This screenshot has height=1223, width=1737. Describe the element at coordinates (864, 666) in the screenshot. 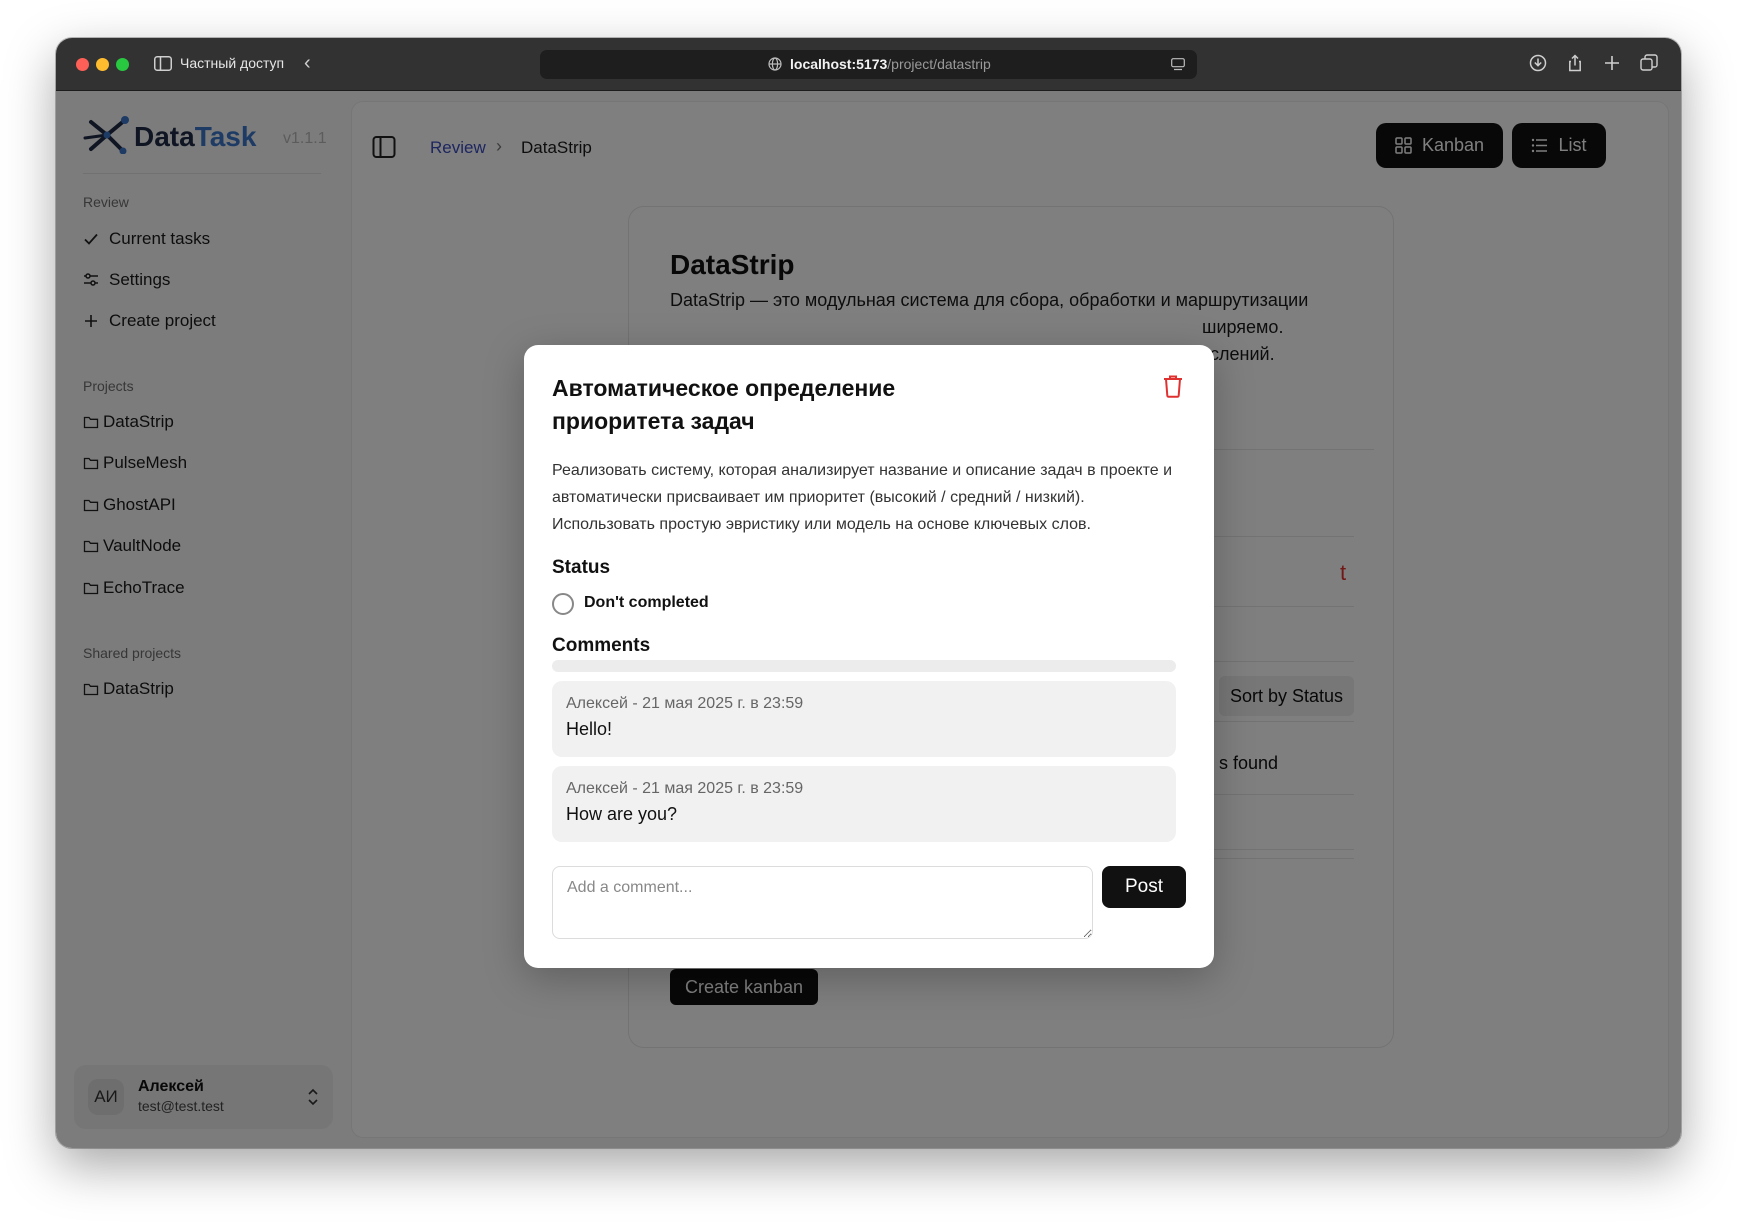

I see `comments-scrollbar` at that location.